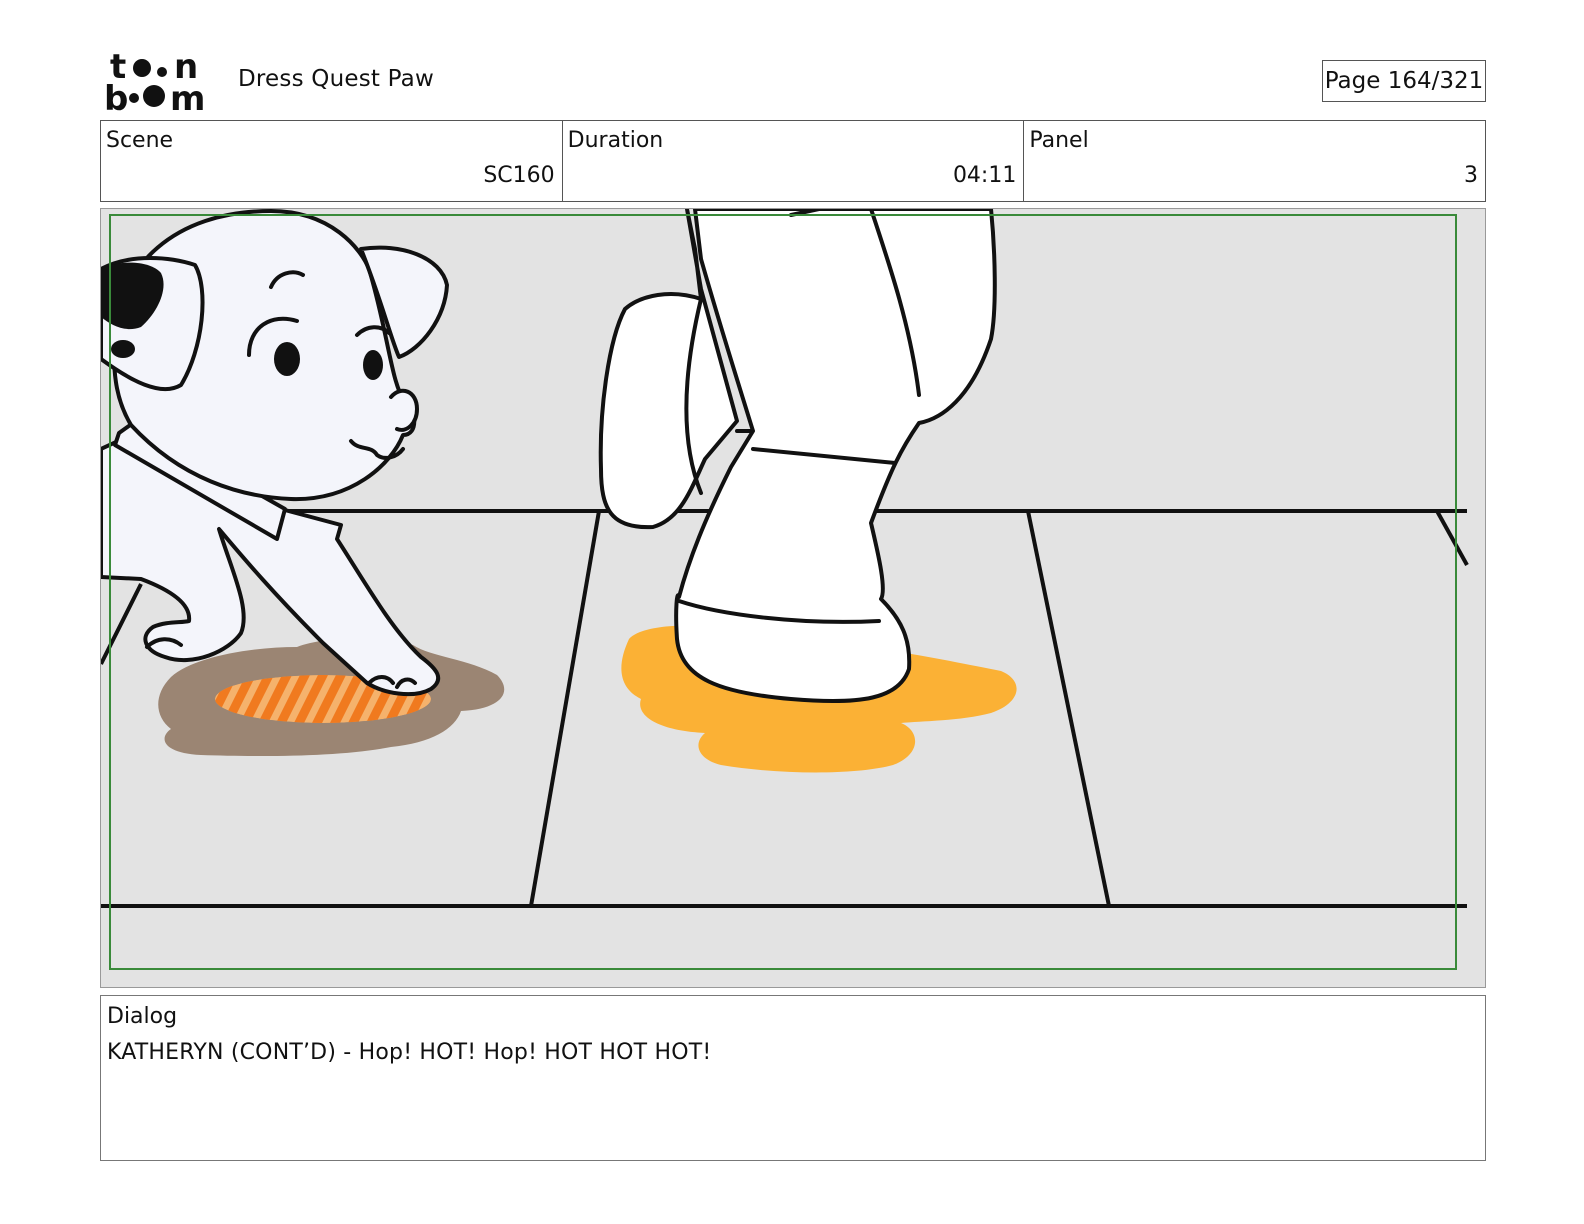 This screenshot has height=1224, width=1584. Describe the element at coordinates (1404, 81) in the screenshot. I see `page-counter: Page 164/321` at that location.